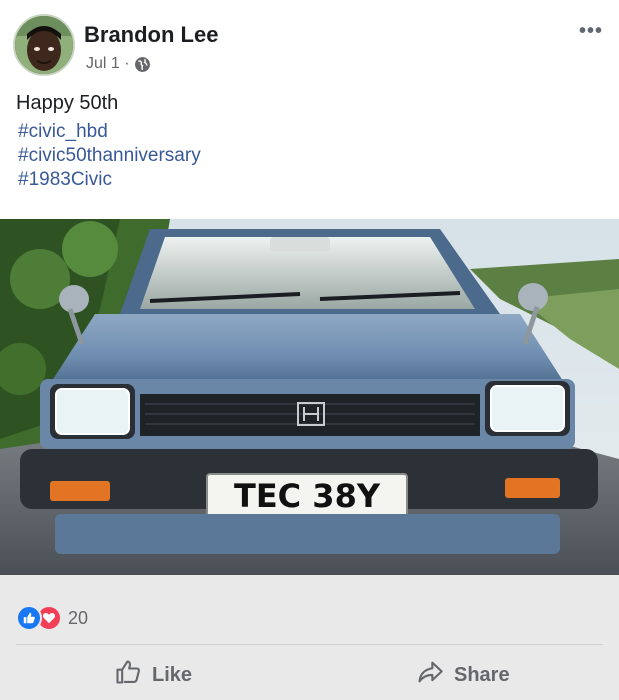 This screenshot has width=619, height=700. Describe the element at coordinates (591, 31) in the screenshot. I see `more-options-button: •••` at that location.